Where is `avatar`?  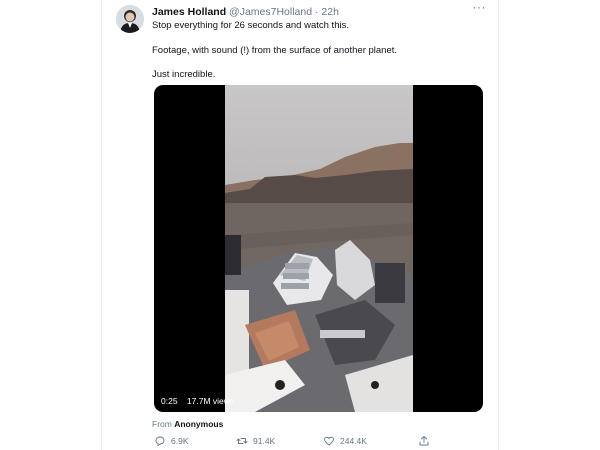
avatar is located at coordinates (130, 19).